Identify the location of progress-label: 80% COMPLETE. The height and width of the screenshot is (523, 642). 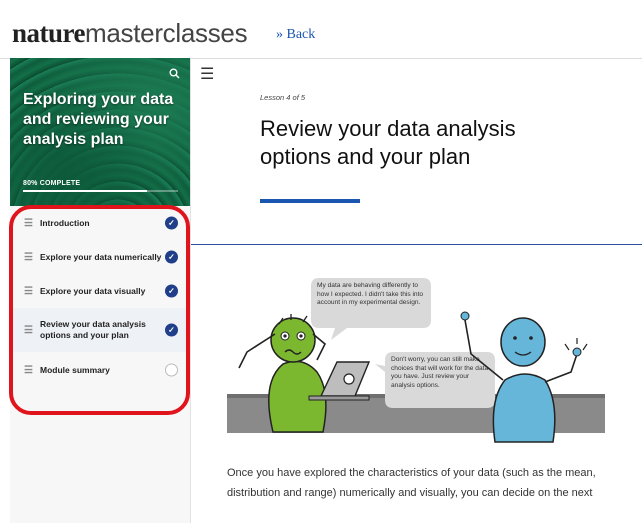
(52, 183).